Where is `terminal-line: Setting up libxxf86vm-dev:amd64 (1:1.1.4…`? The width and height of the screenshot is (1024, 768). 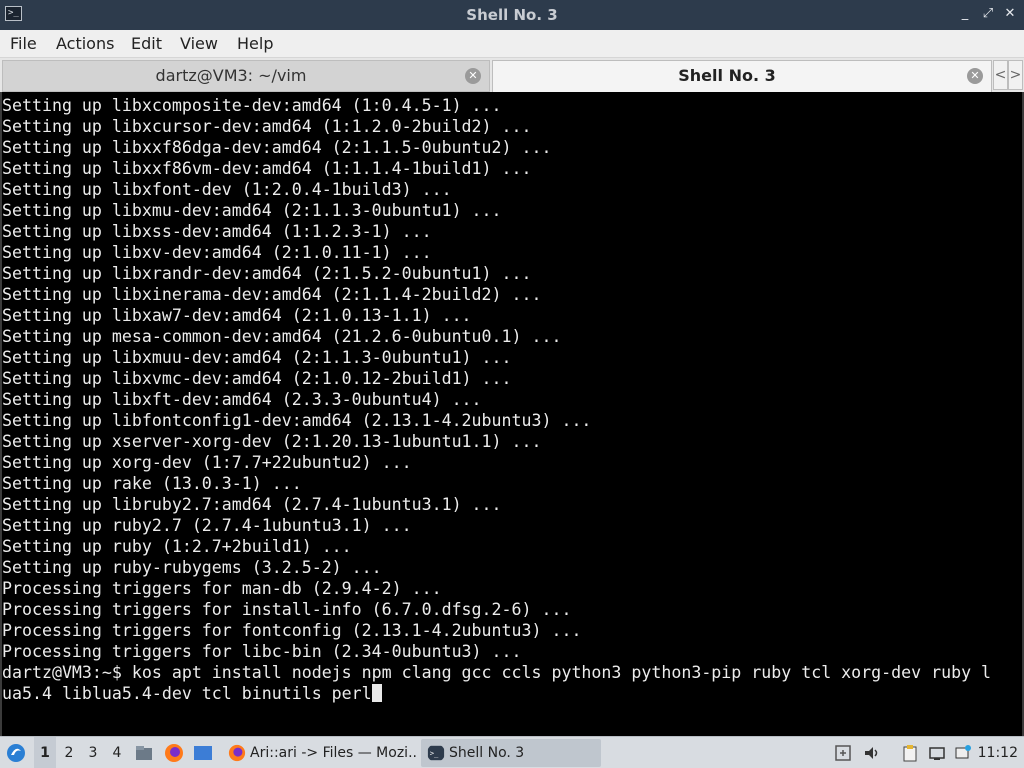 terminal-line: Setting up libxxf86vm-dev:amd64 (1:1.1.4… is located at coordinates (512, 168).